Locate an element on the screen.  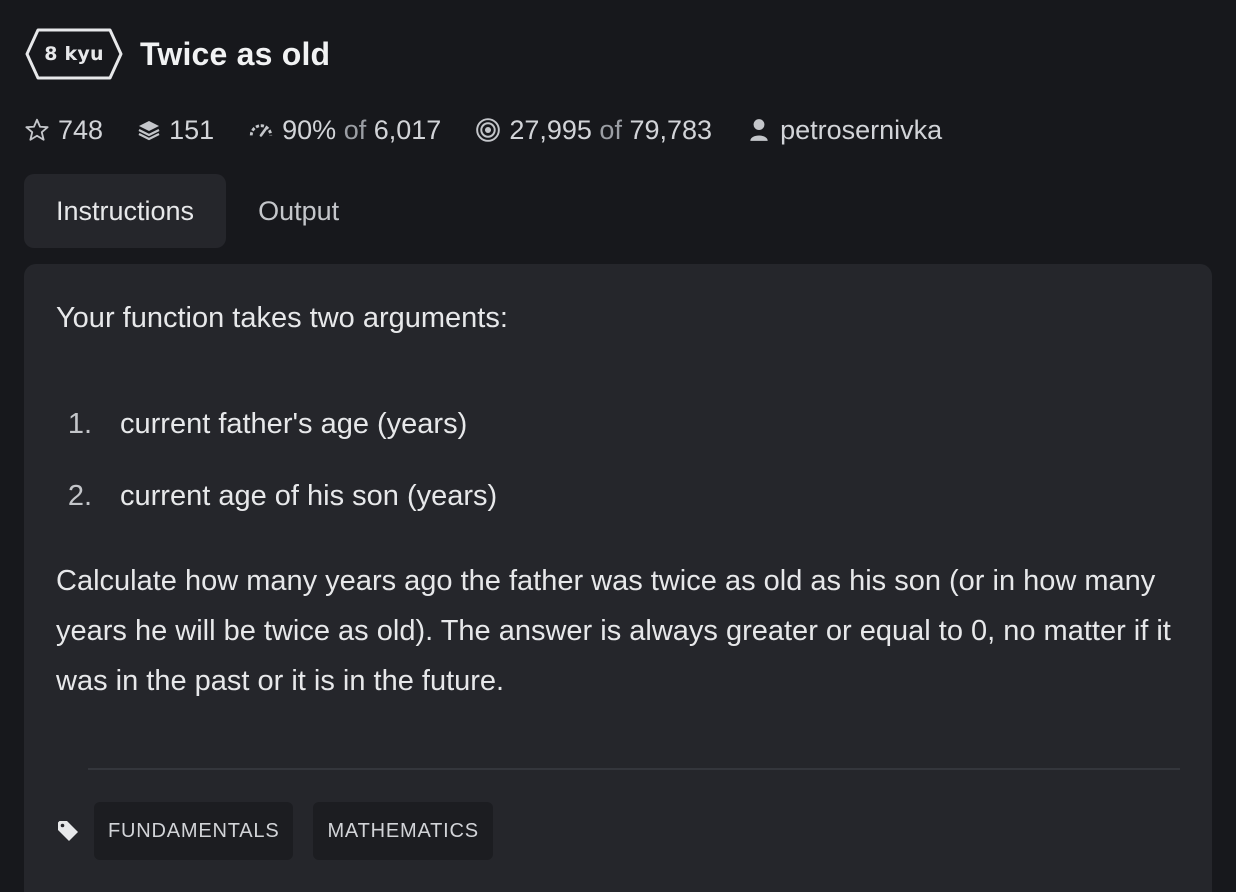
author-stat: petrosernivka is located at coordinates (844, 130).